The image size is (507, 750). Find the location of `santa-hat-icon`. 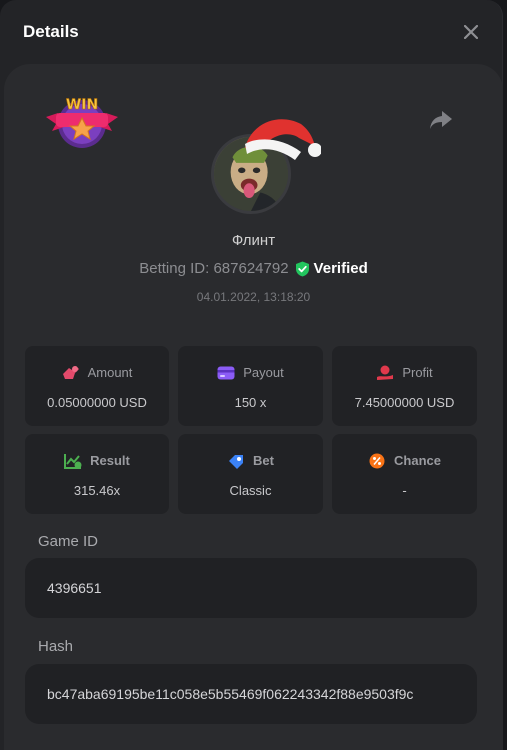

santa-hat-icon is located at coordinates (283, 139).